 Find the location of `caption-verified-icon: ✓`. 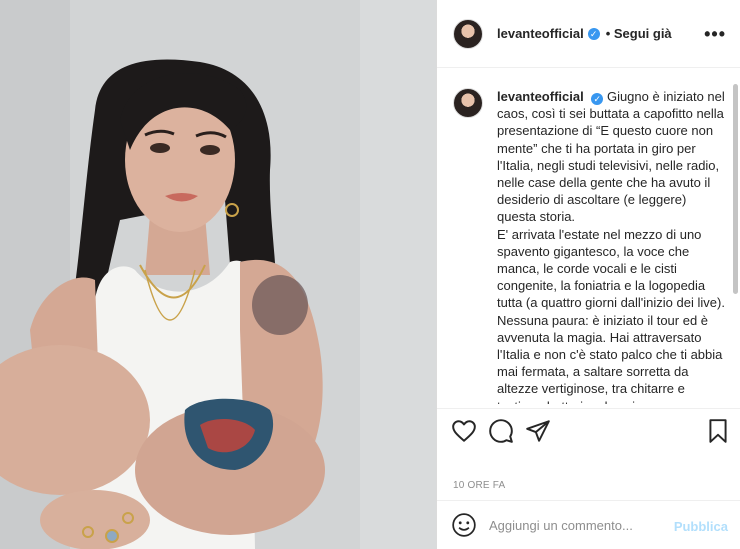

caption-verified-icon: ✓ is located at coordinates (597, 99).